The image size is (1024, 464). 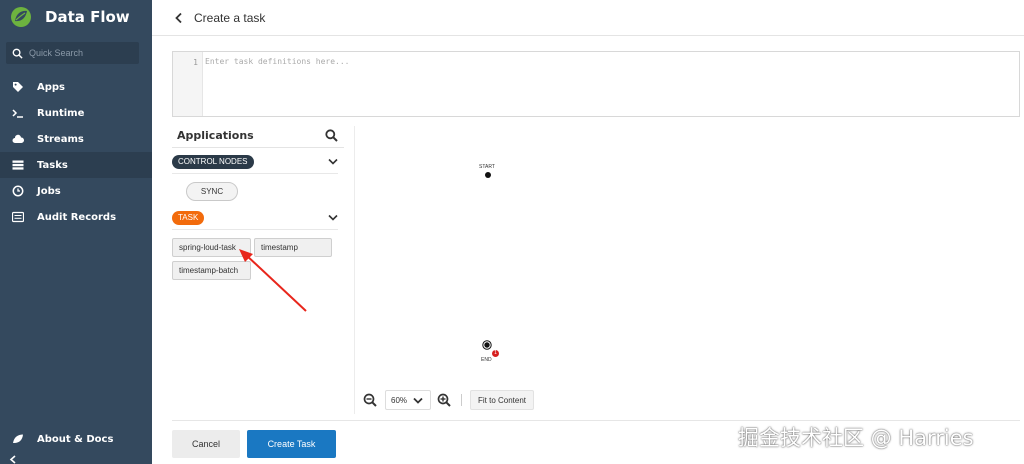 I want to click on terminal-icon, so click(x=18, y=113).